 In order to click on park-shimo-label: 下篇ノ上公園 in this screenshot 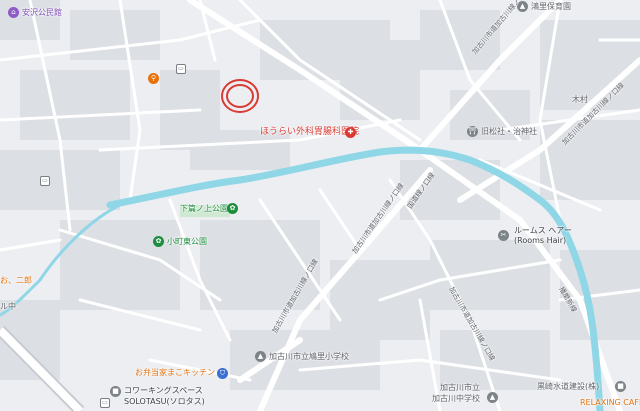, I will do `click(204, 209)`.